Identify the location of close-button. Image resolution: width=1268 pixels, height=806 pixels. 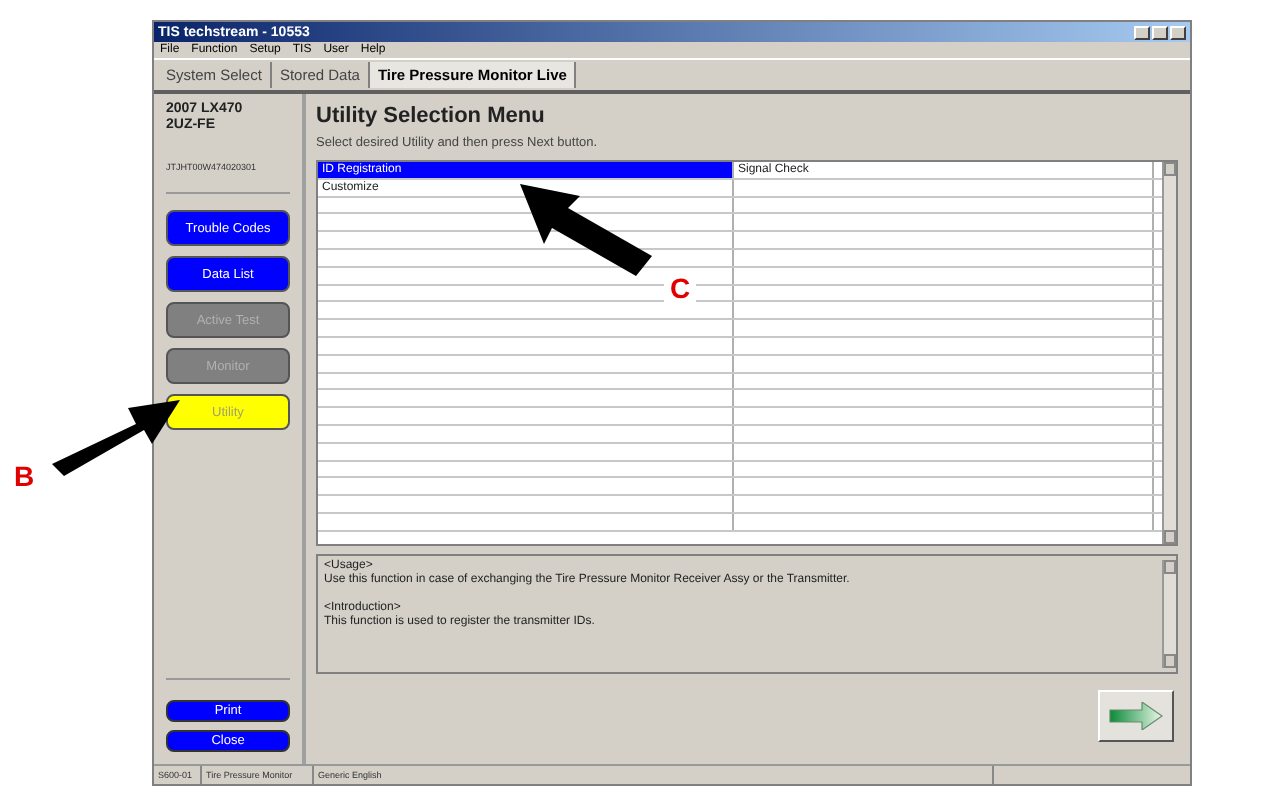
(1178, 32).